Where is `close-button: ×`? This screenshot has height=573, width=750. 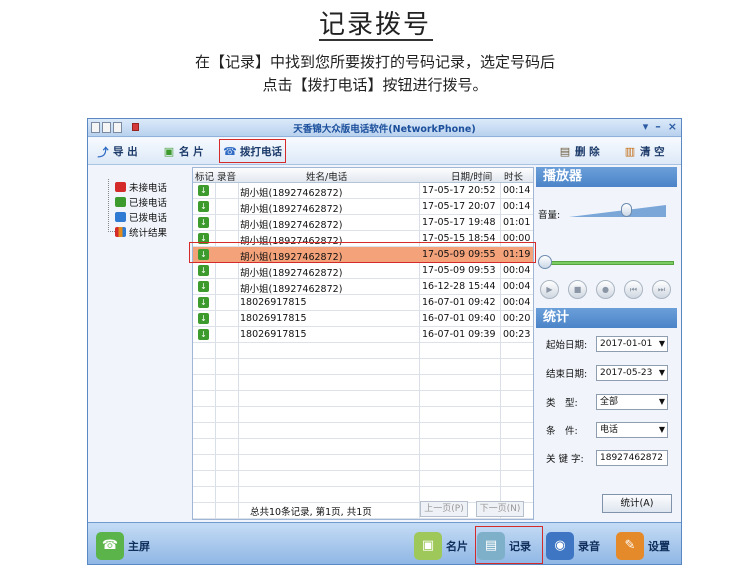 close-button: × is located at coordinates (672, 126).